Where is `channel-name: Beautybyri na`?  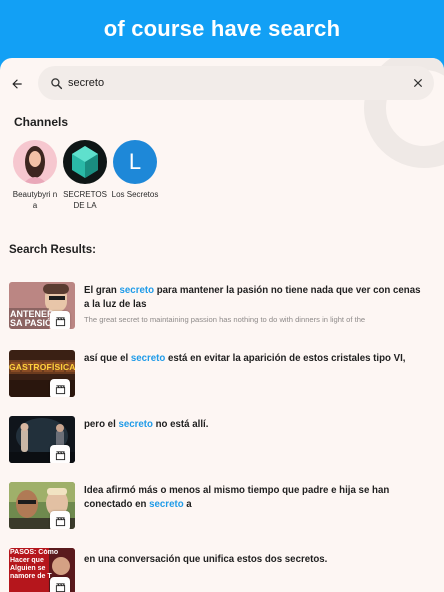
channel-name: Beautybyri na is located at coordinates (35, 200).